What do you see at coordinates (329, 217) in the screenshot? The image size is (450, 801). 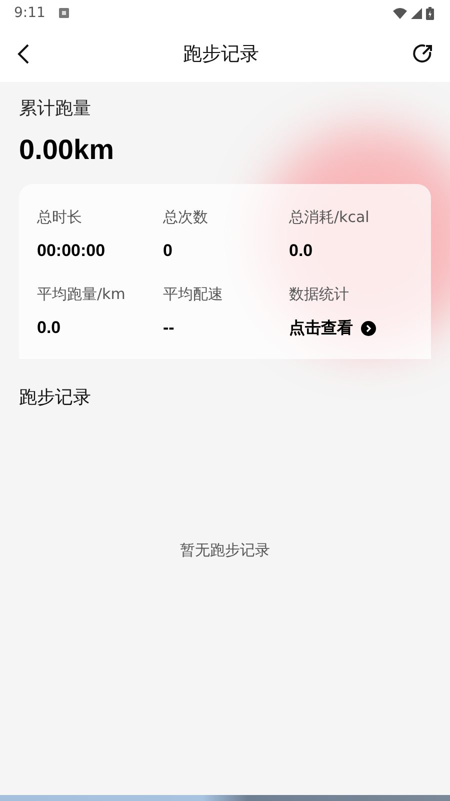 I see `stat-label: 总消耗/kcal` at bounding box center [329, 217].